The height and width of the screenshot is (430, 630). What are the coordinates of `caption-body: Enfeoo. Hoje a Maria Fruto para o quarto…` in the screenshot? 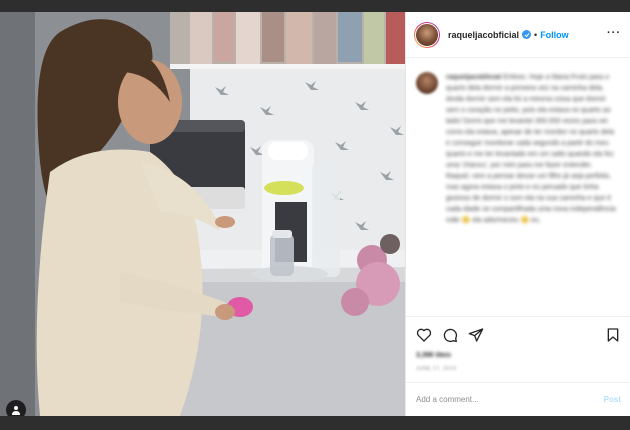 It's located at (531, 149).